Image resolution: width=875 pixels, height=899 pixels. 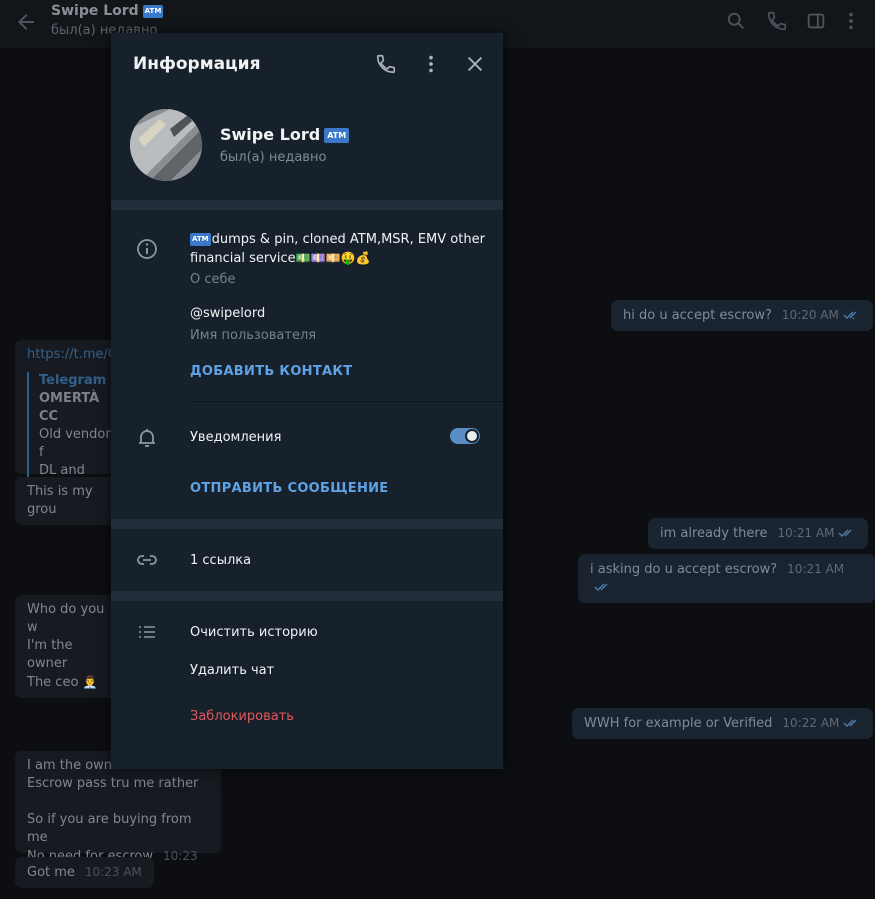 What do you see at coordinates (236, 437) in the screenshot?
I see `notifications-label: Уведомления` at bounding box center [236, 437].